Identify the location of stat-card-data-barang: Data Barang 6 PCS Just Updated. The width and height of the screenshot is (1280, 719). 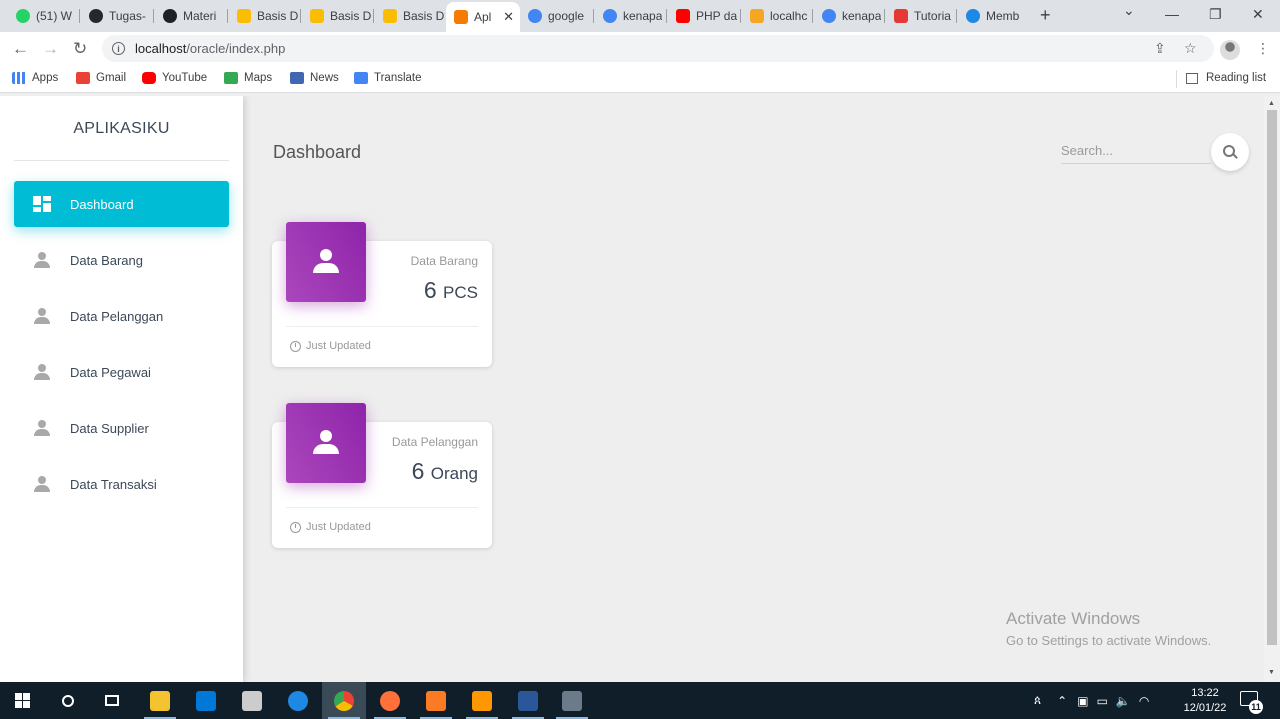
(382, 294).